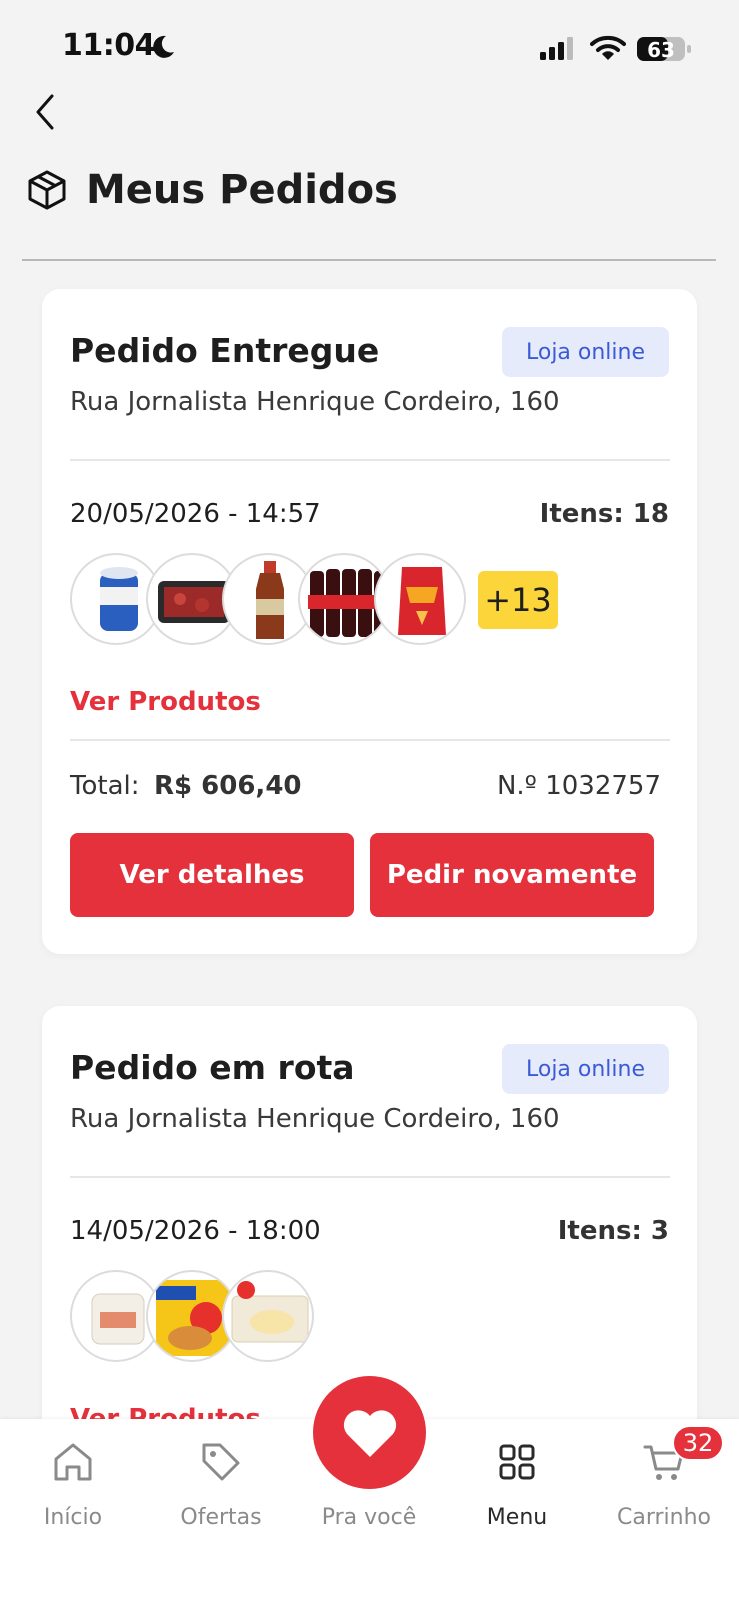  I want to click on order-item-count: Itens: 18, so click(604, 514).